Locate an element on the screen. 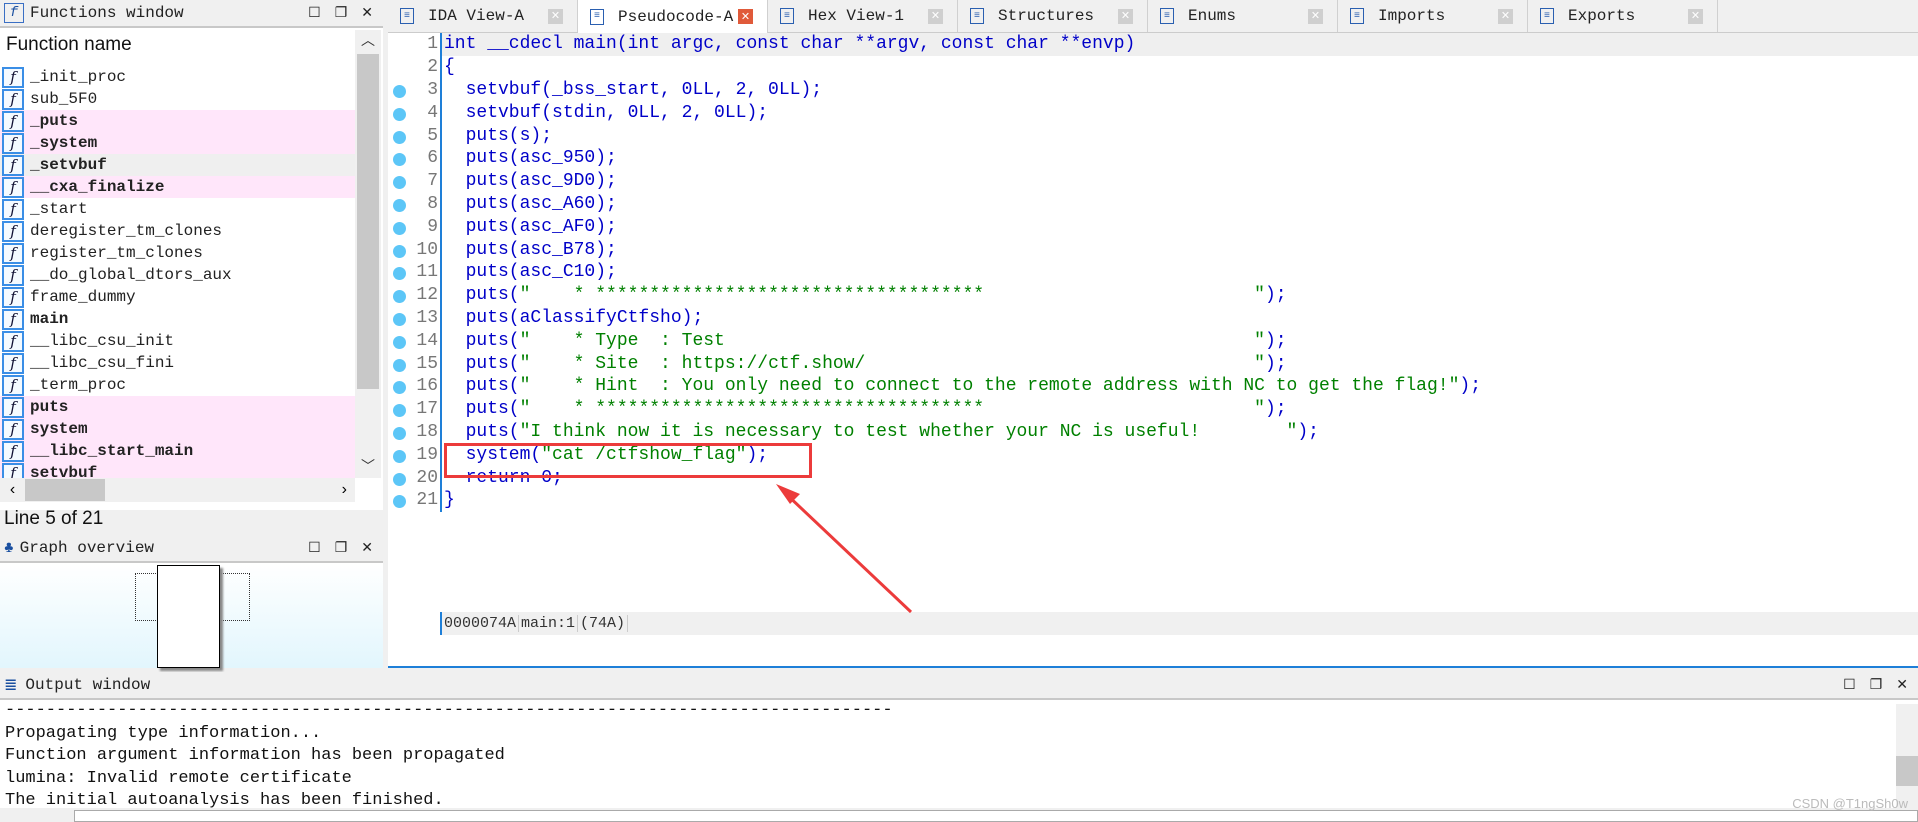 Image resolution: width=1918 pixels, height=822 pixels. maximize-icon: ☐ is located at coordinates (1849, 685).